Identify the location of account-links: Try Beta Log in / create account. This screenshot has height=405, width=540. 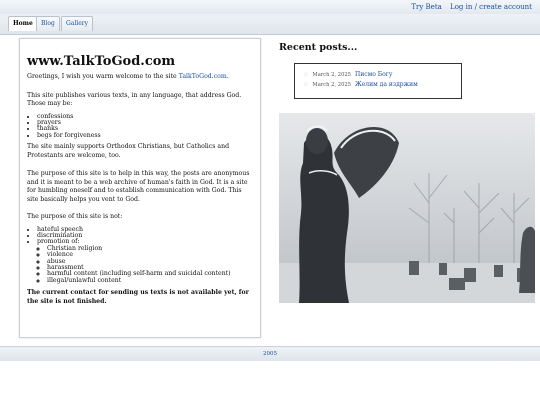
(468, 7).